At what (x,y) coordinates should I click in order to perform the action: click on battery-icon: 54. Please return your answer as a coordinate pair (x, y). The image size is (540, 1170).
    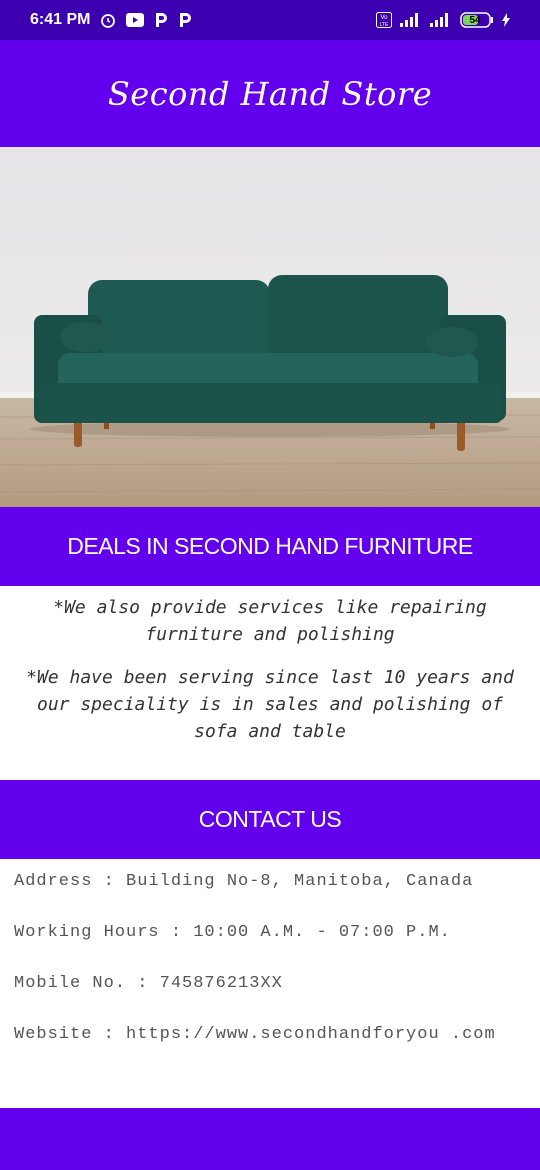
    Looking at the image, I should click on (477, 20).